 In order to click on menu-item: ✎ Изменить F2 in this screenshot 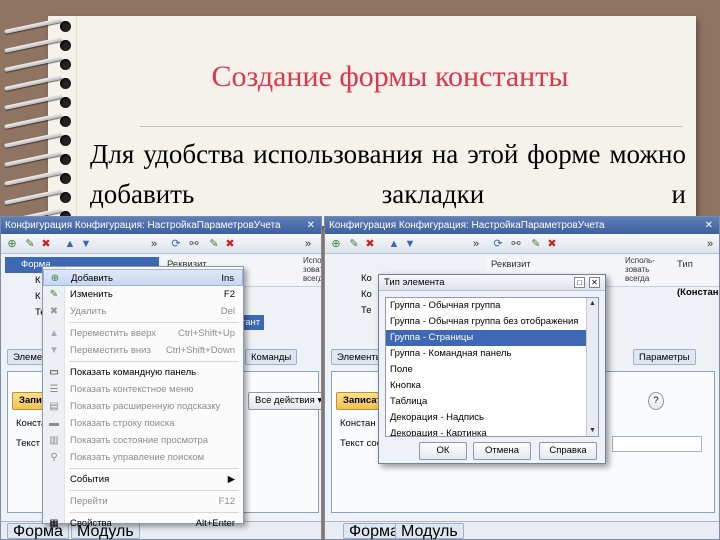, I will do `click(143, 294)`.